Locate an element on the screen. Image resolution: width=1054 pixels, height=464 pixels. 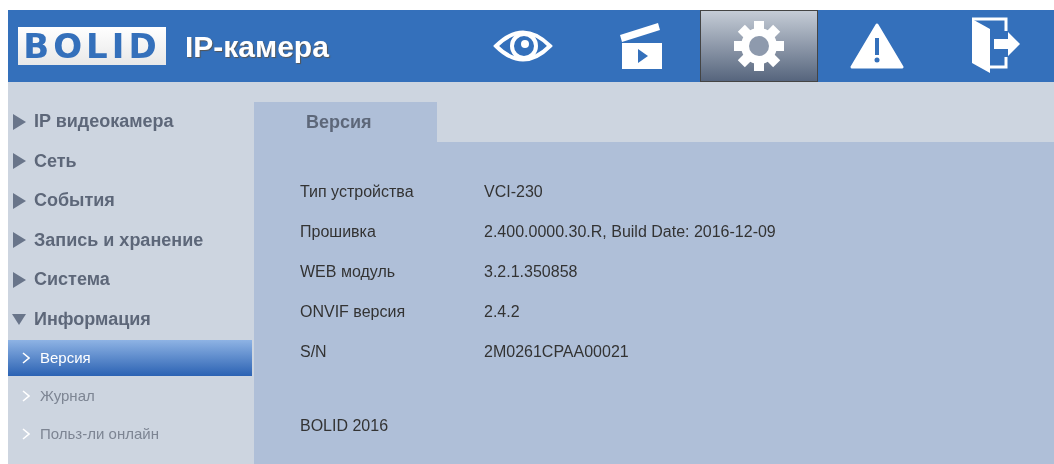
sidebar-item: Информация is located at coordinates (130, 319).